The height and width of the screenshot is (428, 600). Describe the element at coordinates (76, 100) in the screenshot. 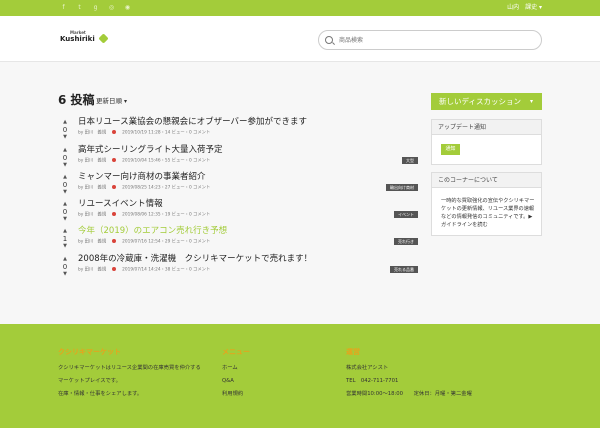

I see `post-count-title: 6 投稿` at that location.